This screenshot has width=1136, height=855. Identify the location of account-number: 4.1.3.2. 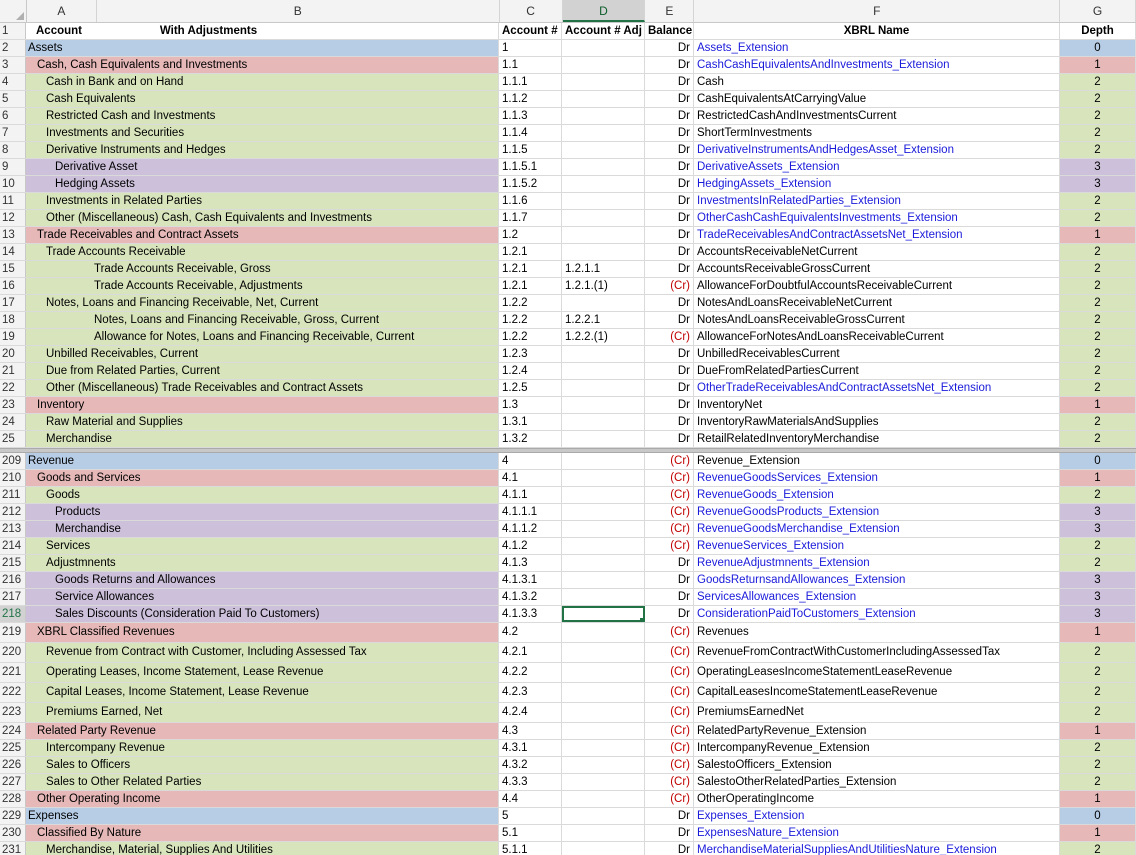
(530, 597).